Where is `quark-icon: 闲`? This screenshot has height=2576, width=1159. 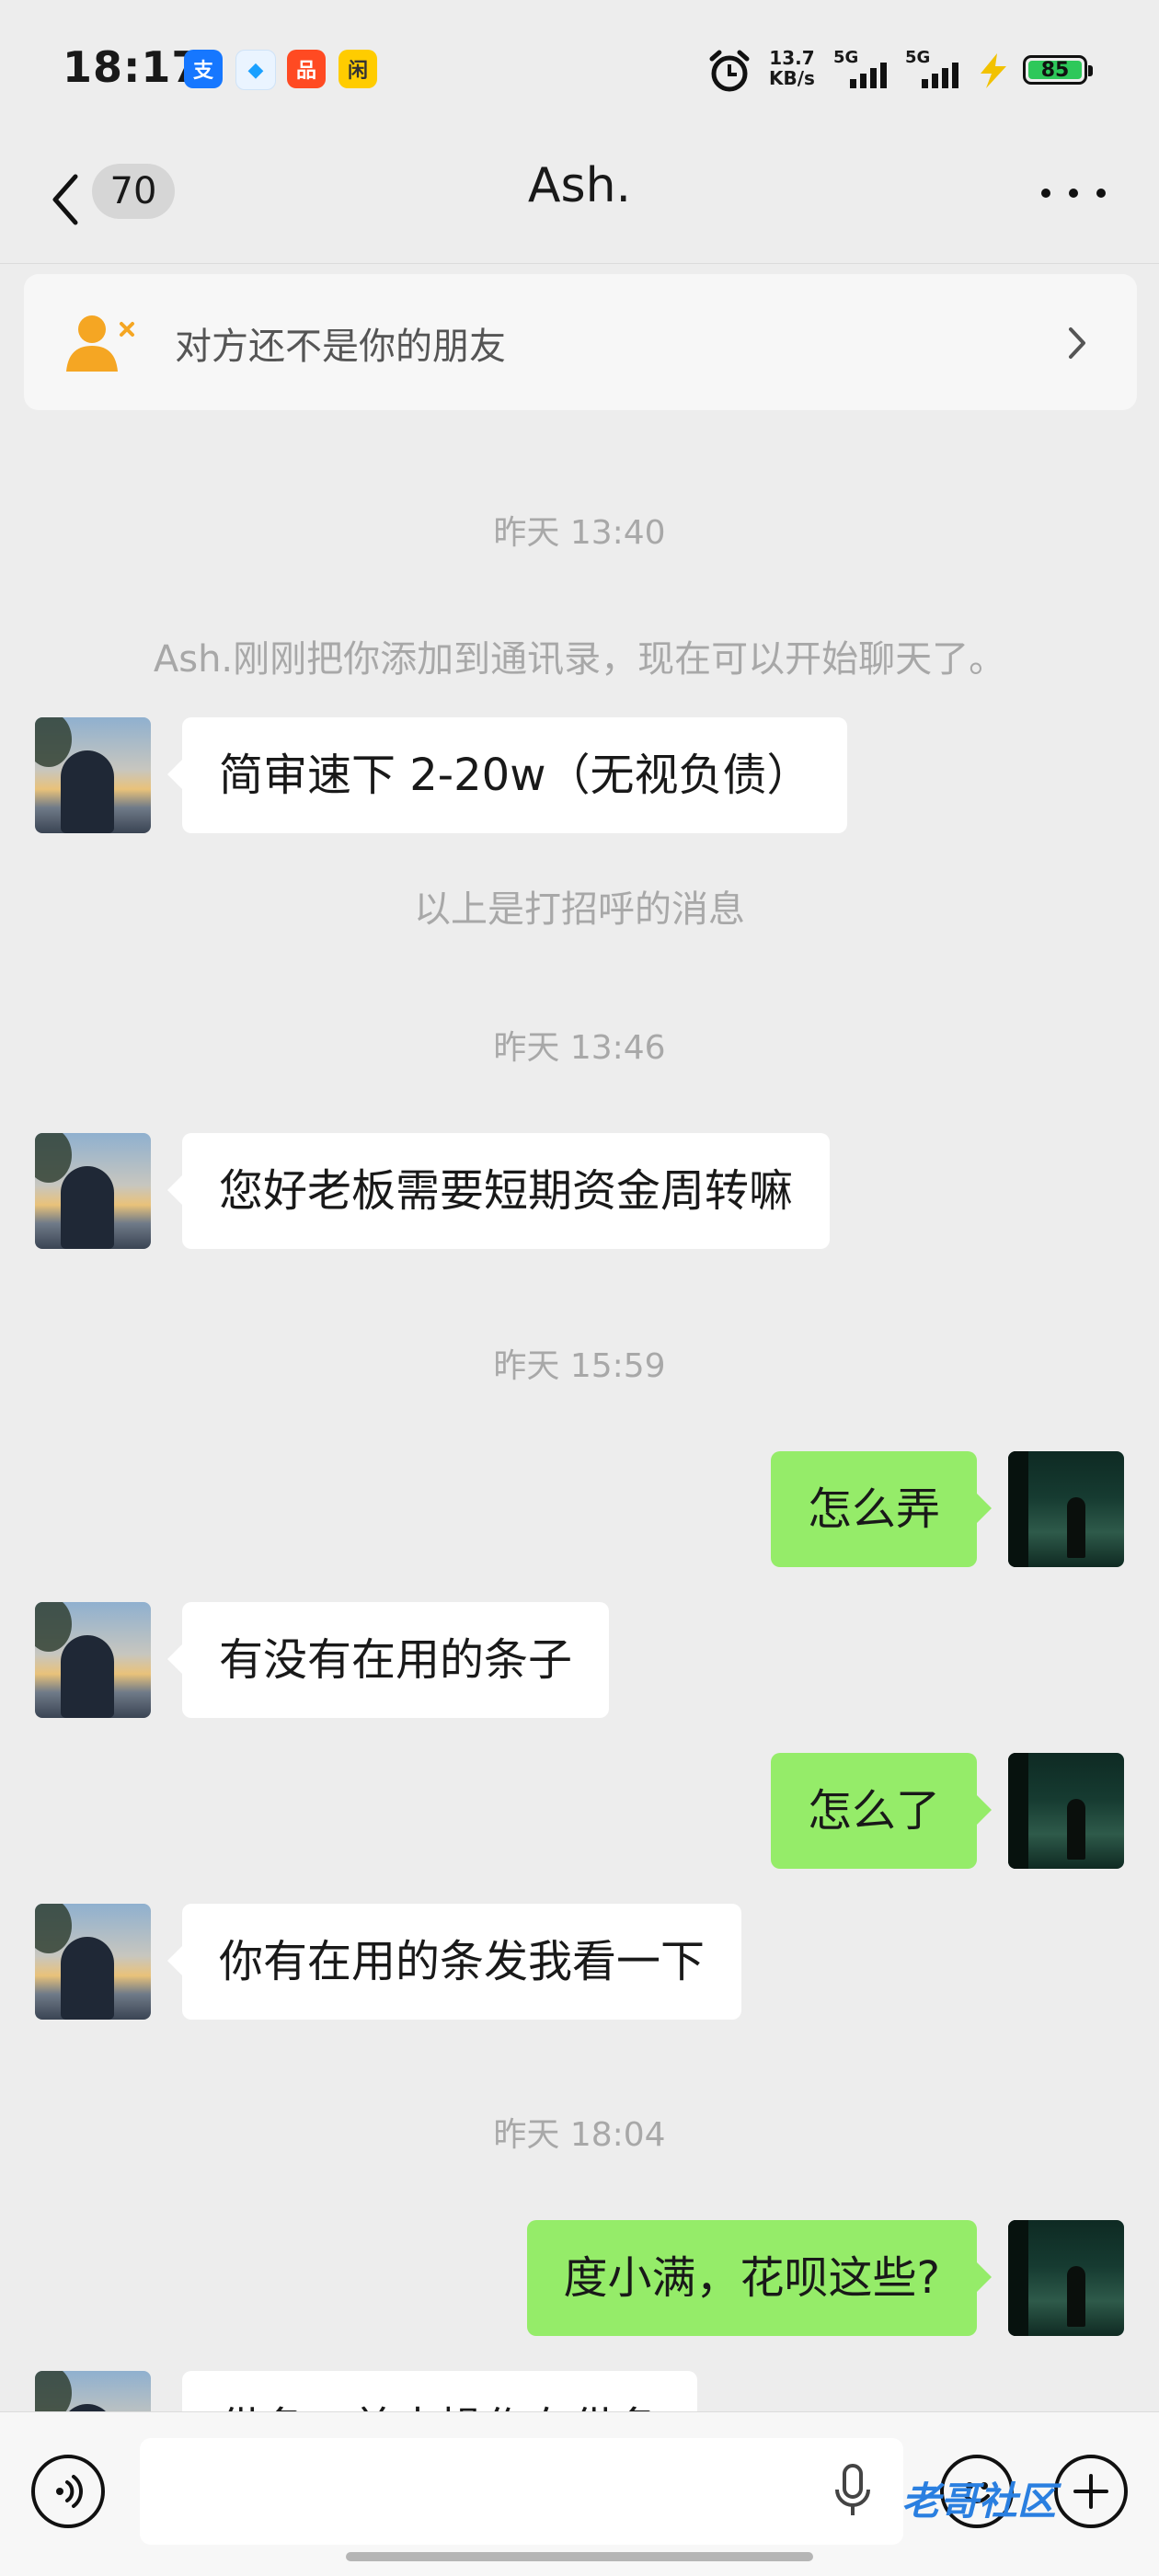
quark-icon: 闲 is located at coordinates (358, 69).